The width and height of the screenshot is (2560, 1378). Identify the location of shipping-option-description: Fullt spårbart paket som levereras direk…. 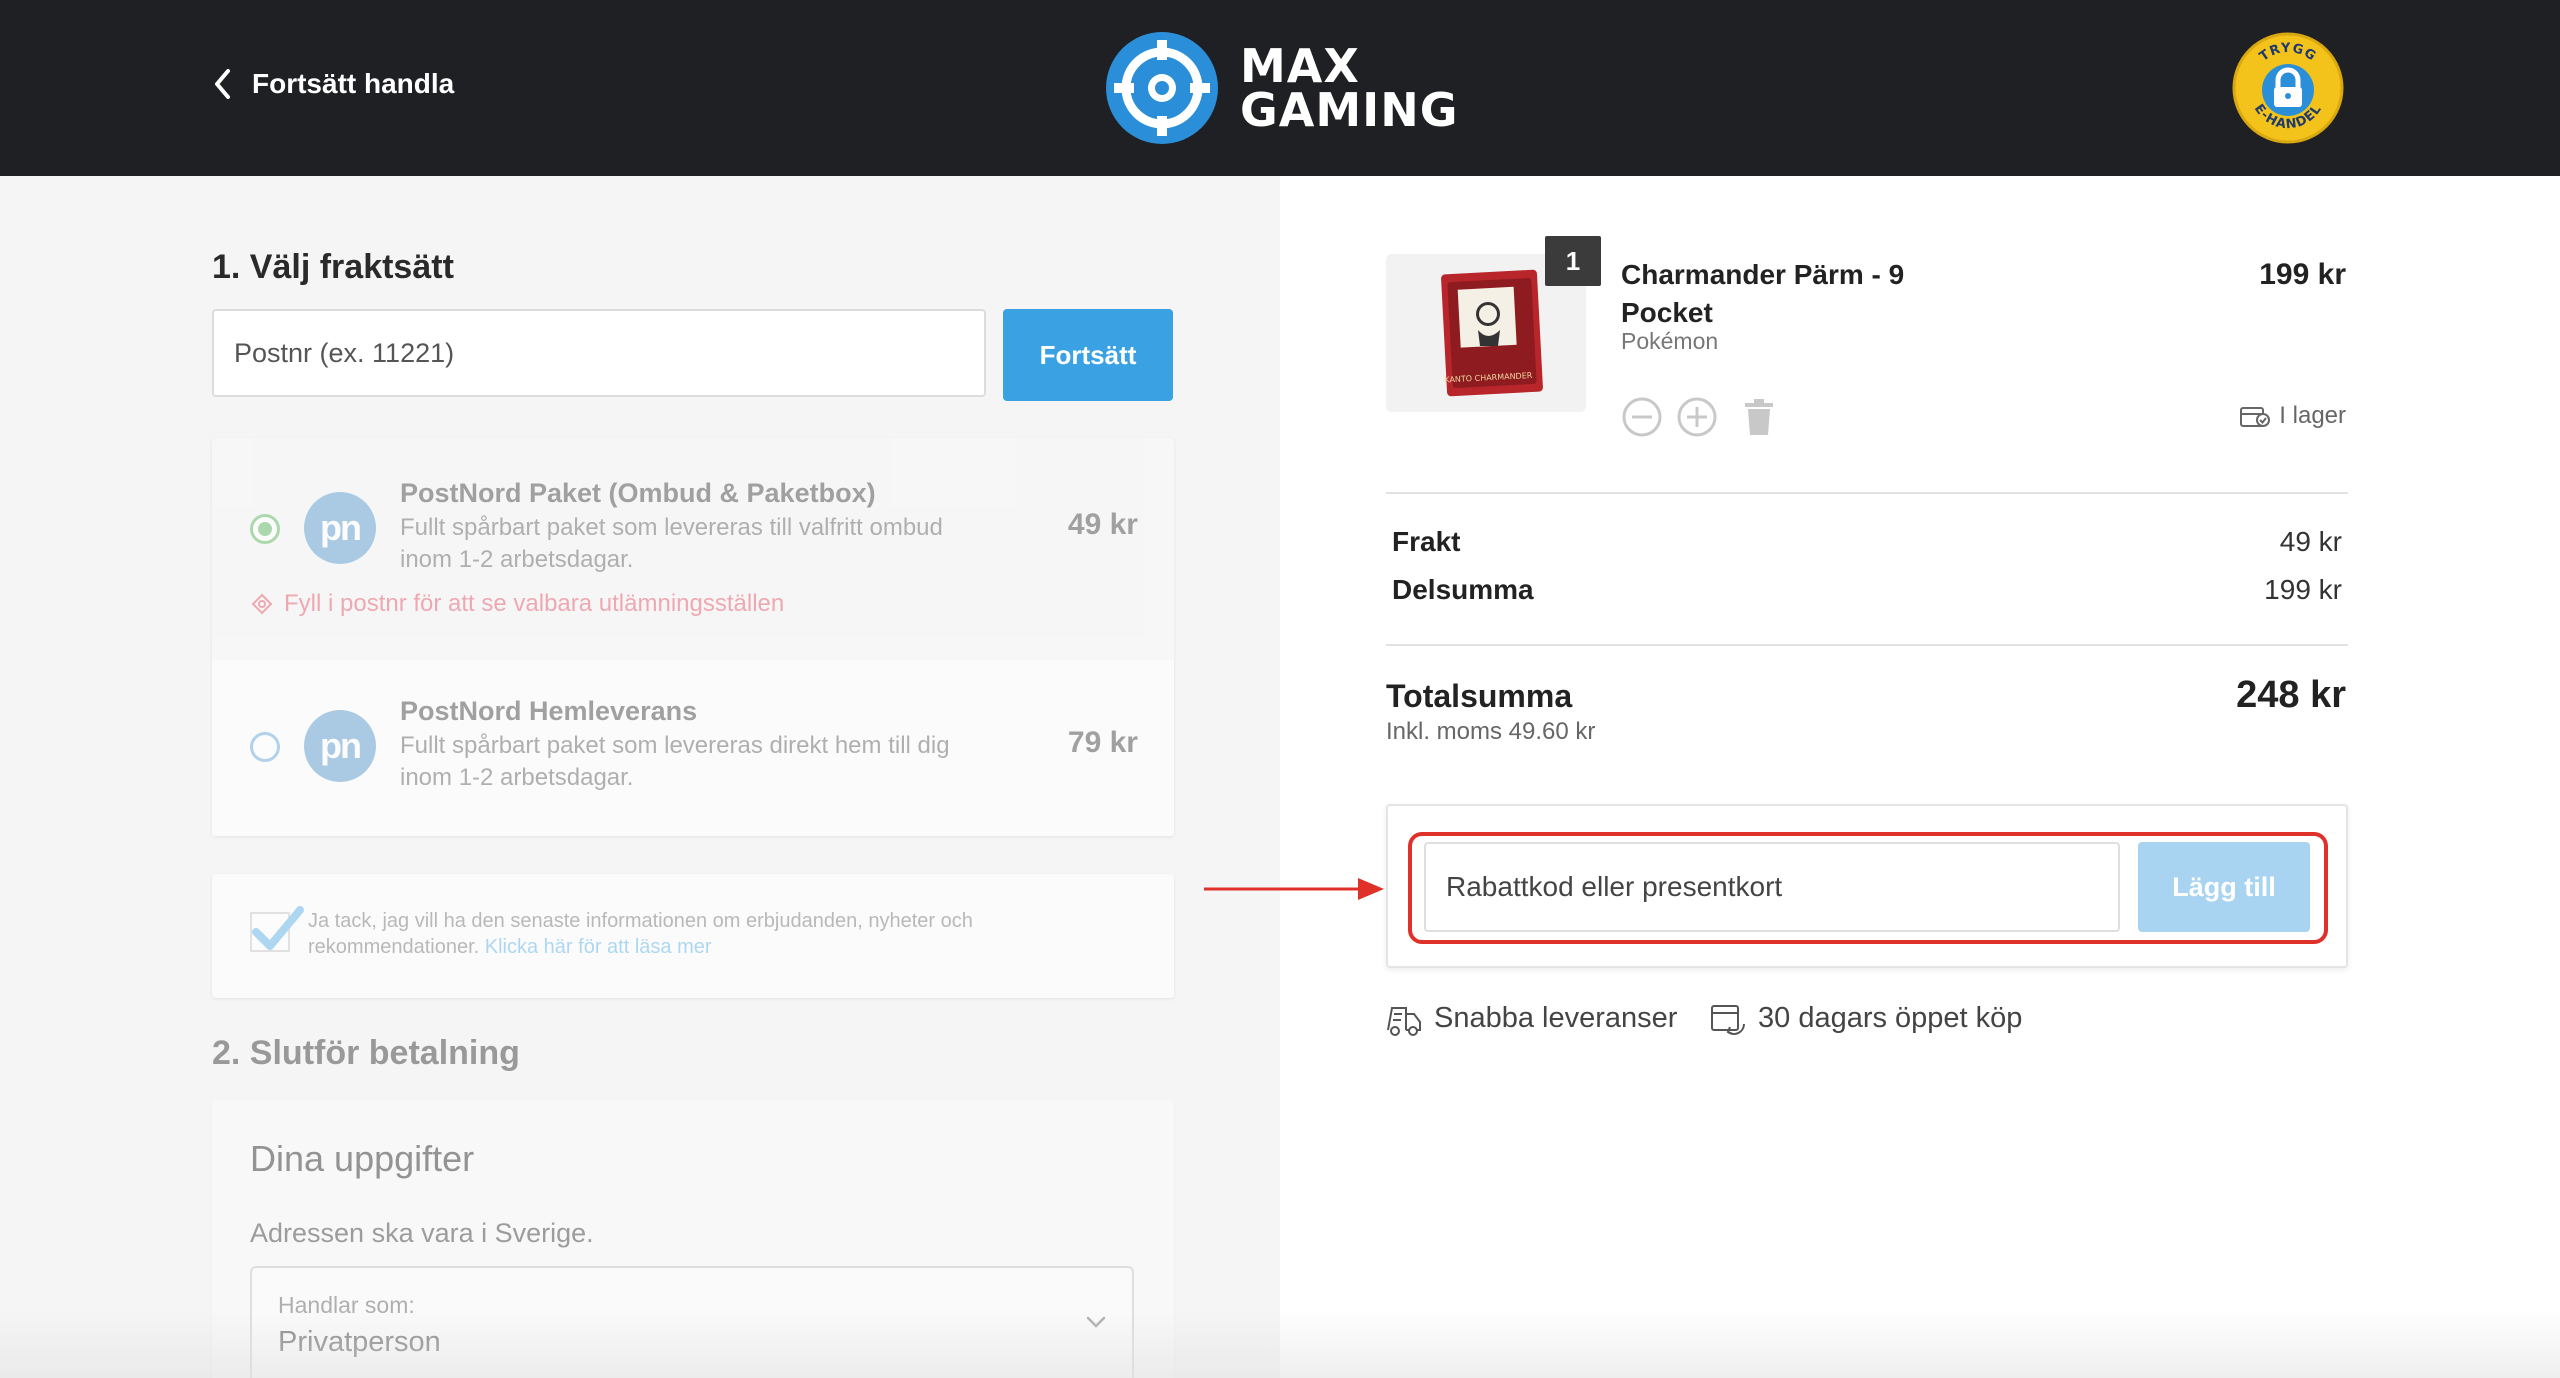
(675, 761).